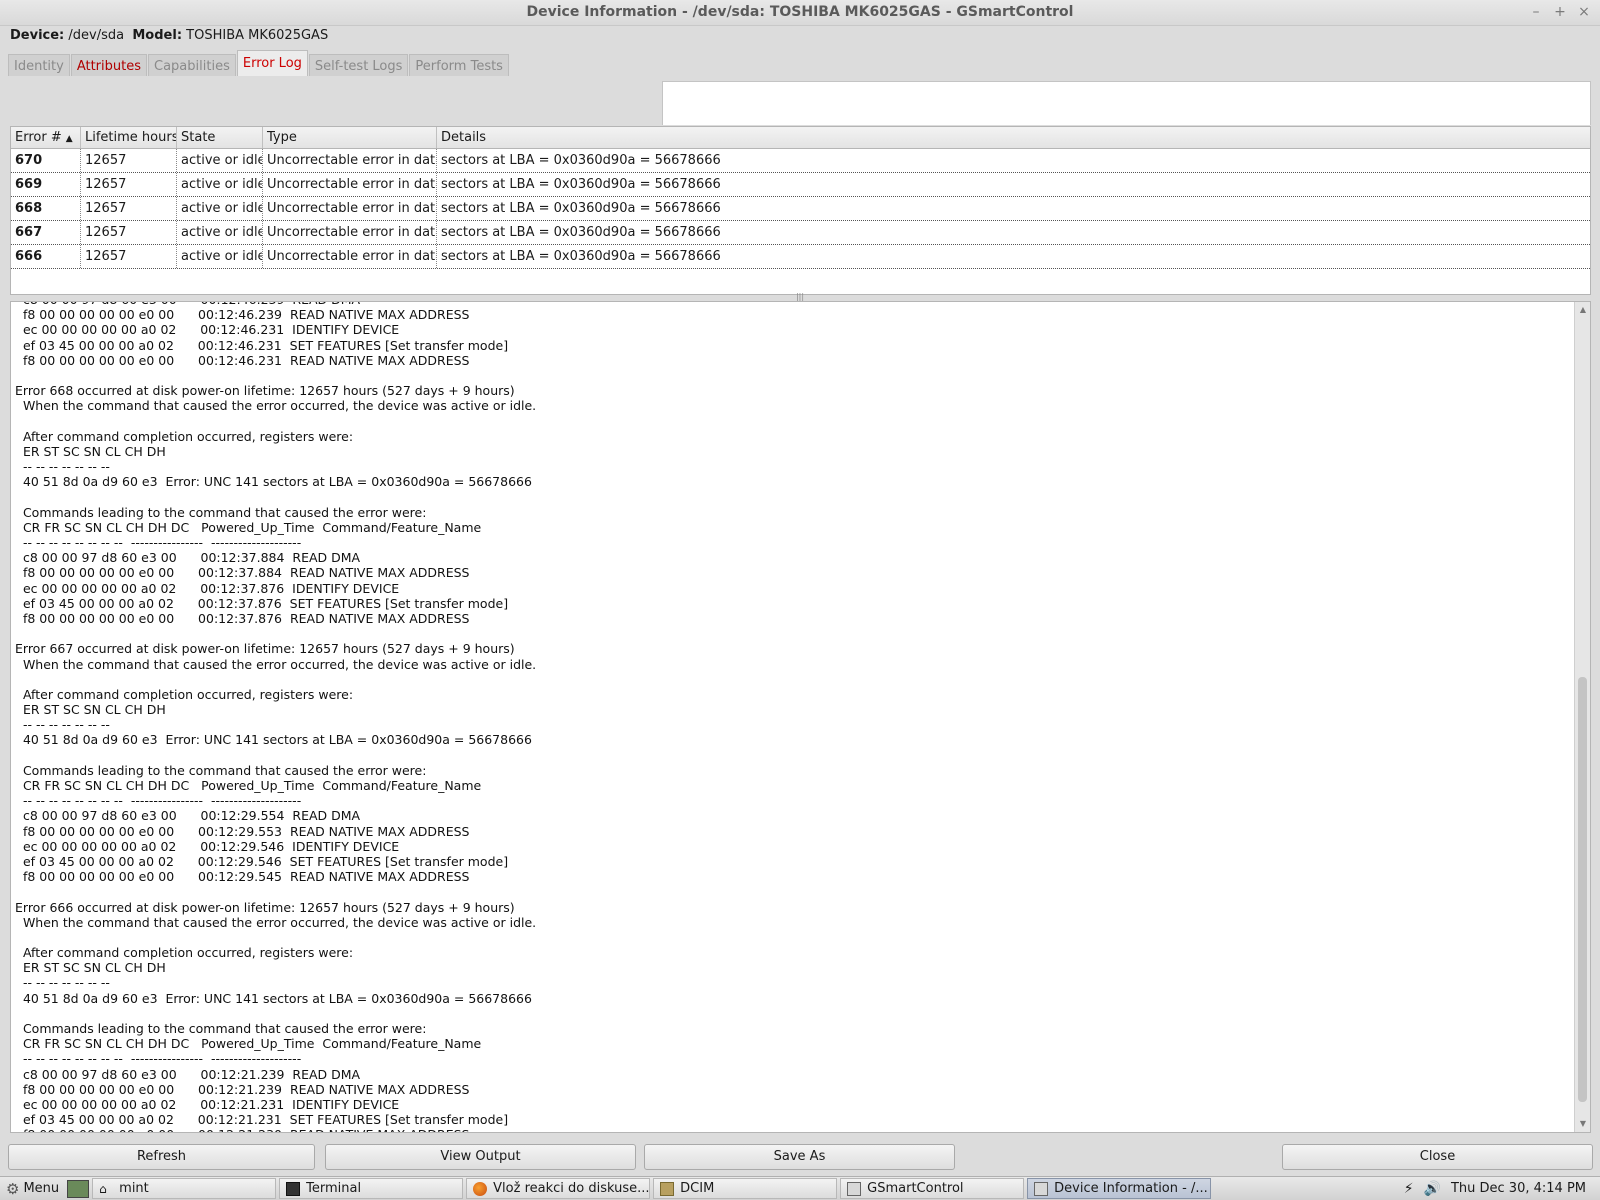  I want to click on button-row: Refresh View Output Save As Close, so click(800, 1158).